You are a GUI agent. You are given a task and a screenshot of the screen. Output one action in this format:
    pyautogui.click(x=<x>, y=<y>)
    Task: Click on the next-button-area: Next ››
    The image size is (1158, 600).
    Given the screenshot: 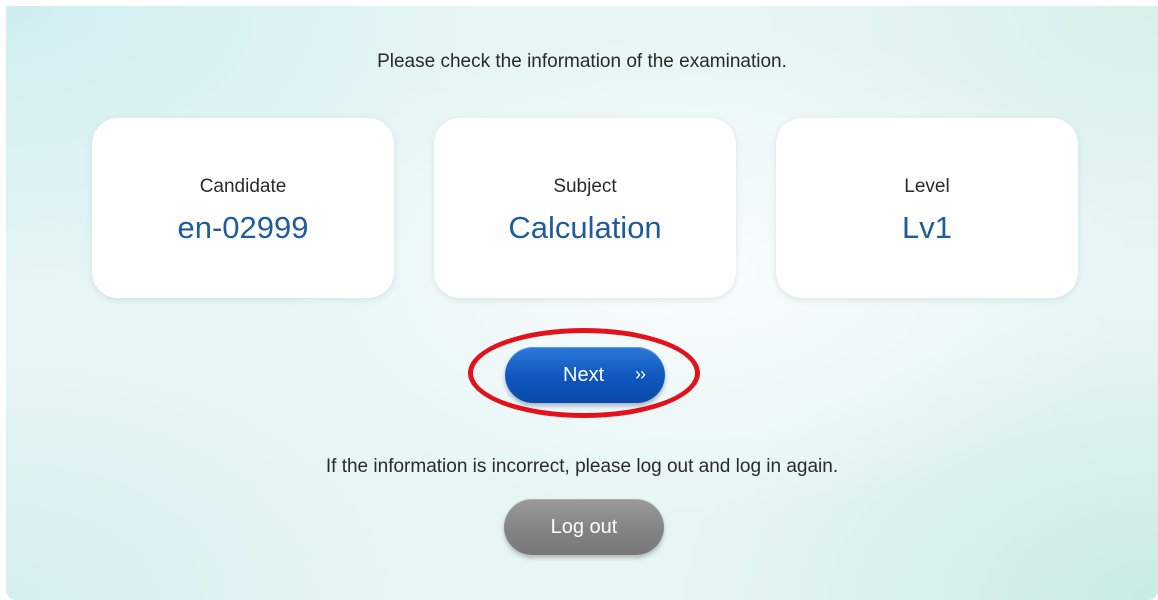 What is the action you would take?
    pyautogui.click(x=584, y=373)
    